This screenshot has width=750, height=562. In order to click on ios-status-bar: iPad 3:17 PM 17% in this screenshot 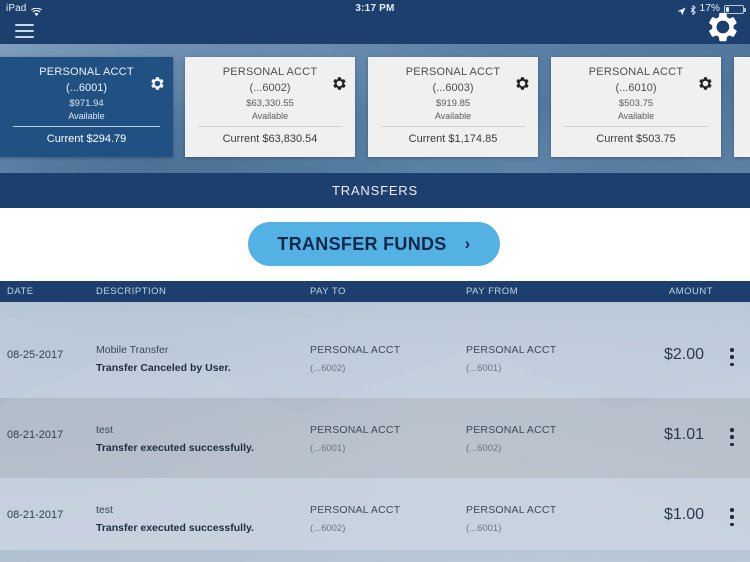, I will do `click(375, 9)`.